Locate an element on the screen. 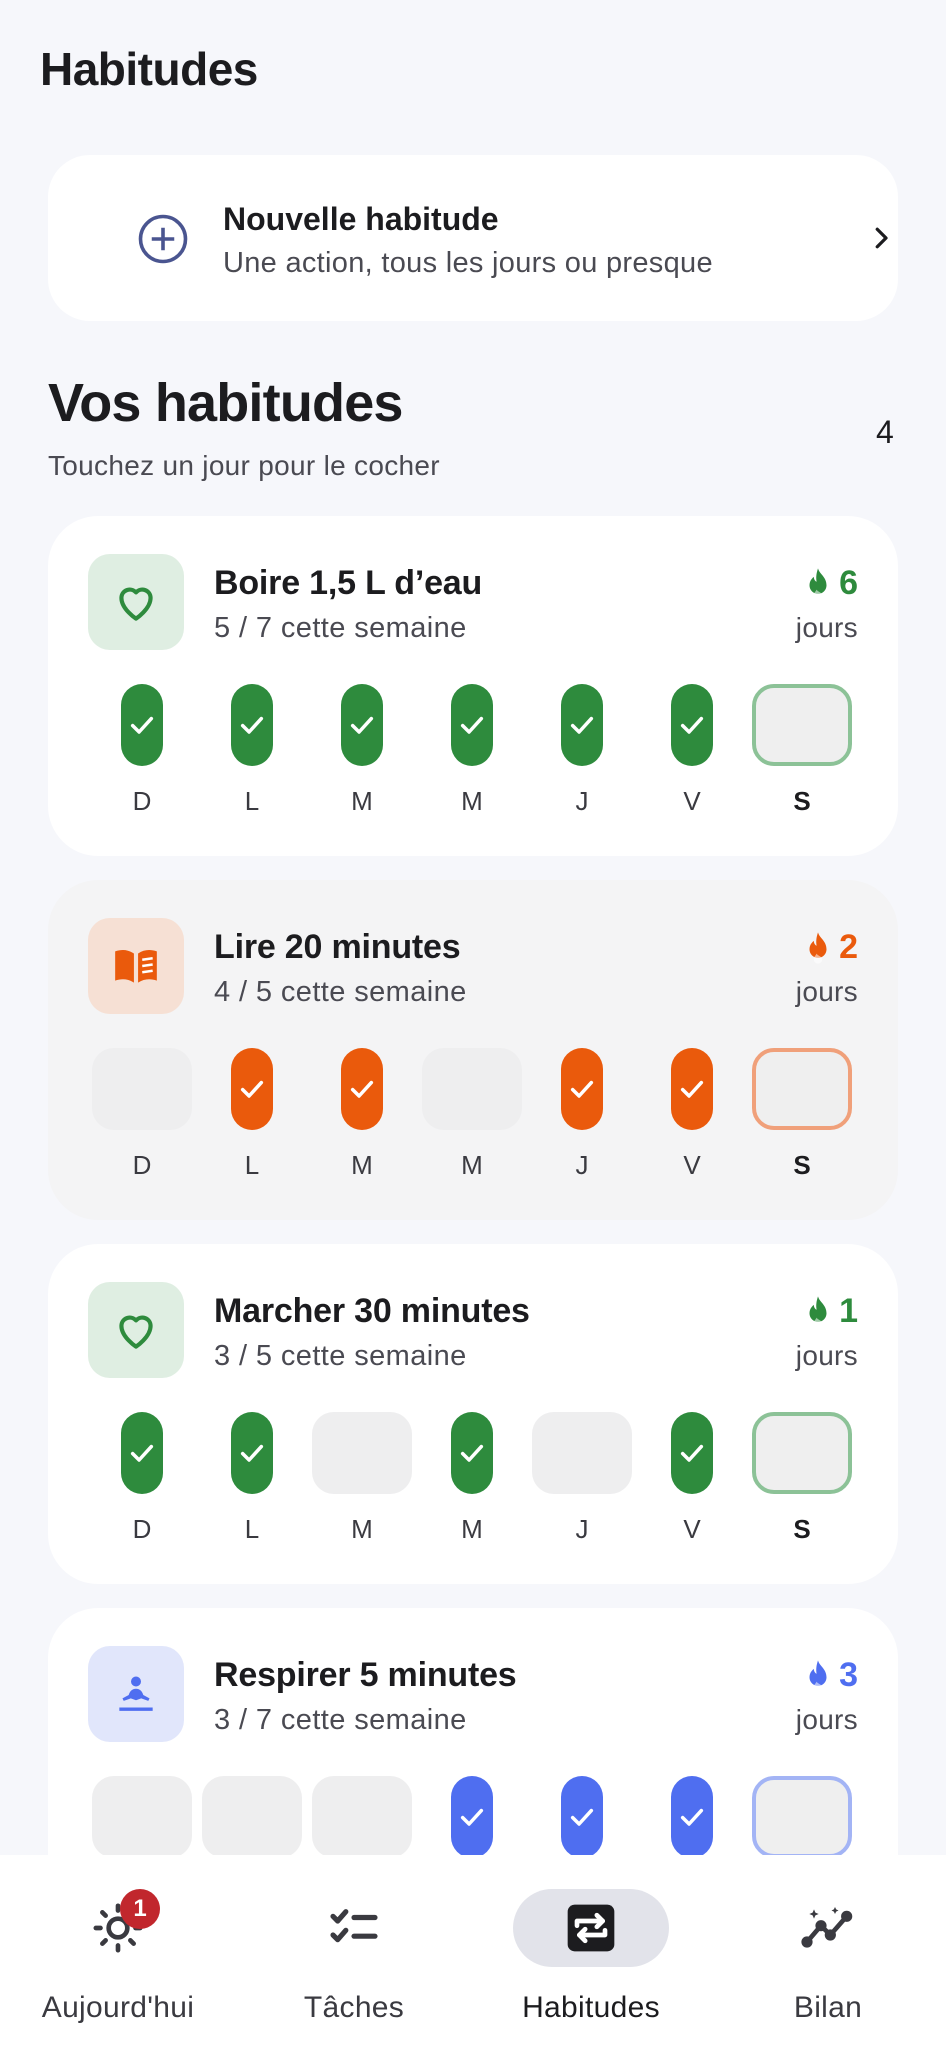  chevron-right-icon is located at coordinates (881, 238).